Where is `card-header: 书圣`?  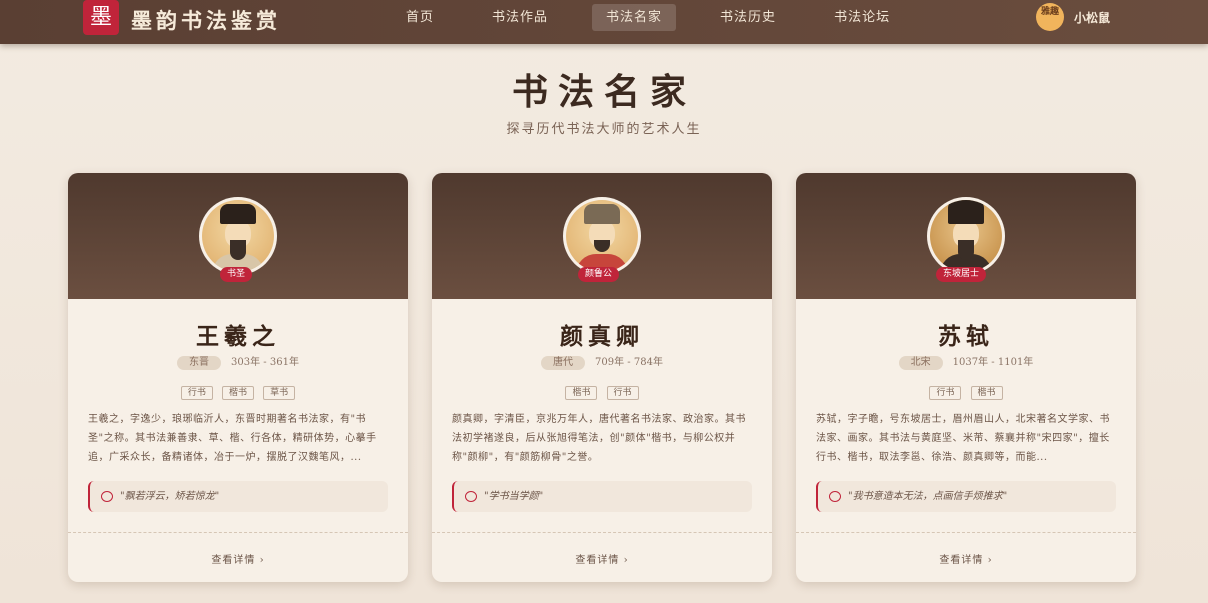 card-header: 书圣 is located at coordinates (238, 236).